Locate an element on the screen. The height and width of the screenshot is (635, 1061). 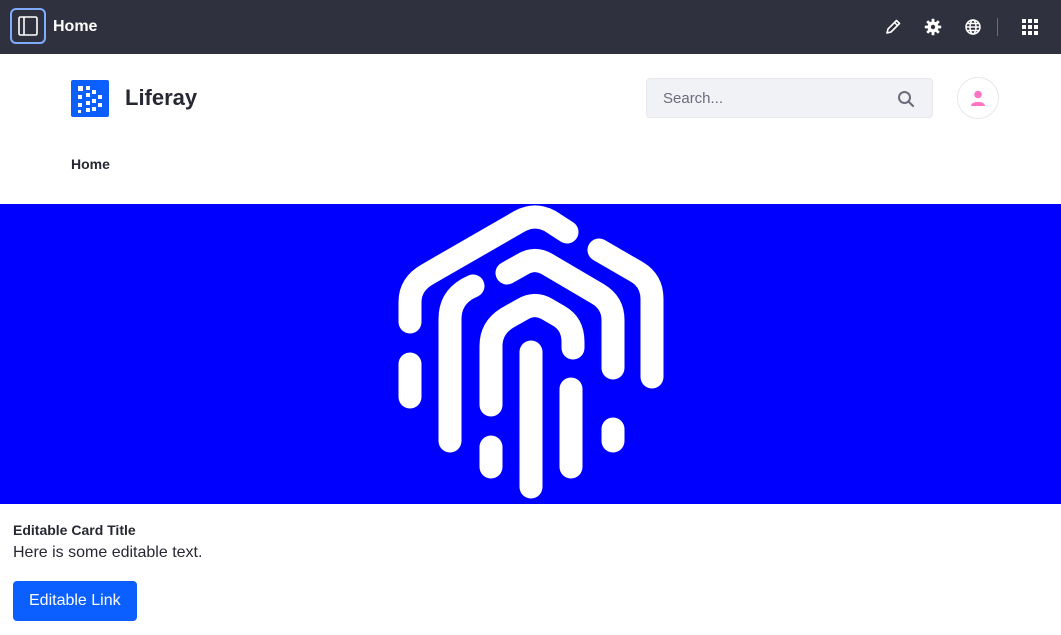
liferay-logo is located at coordinates (90, 98).